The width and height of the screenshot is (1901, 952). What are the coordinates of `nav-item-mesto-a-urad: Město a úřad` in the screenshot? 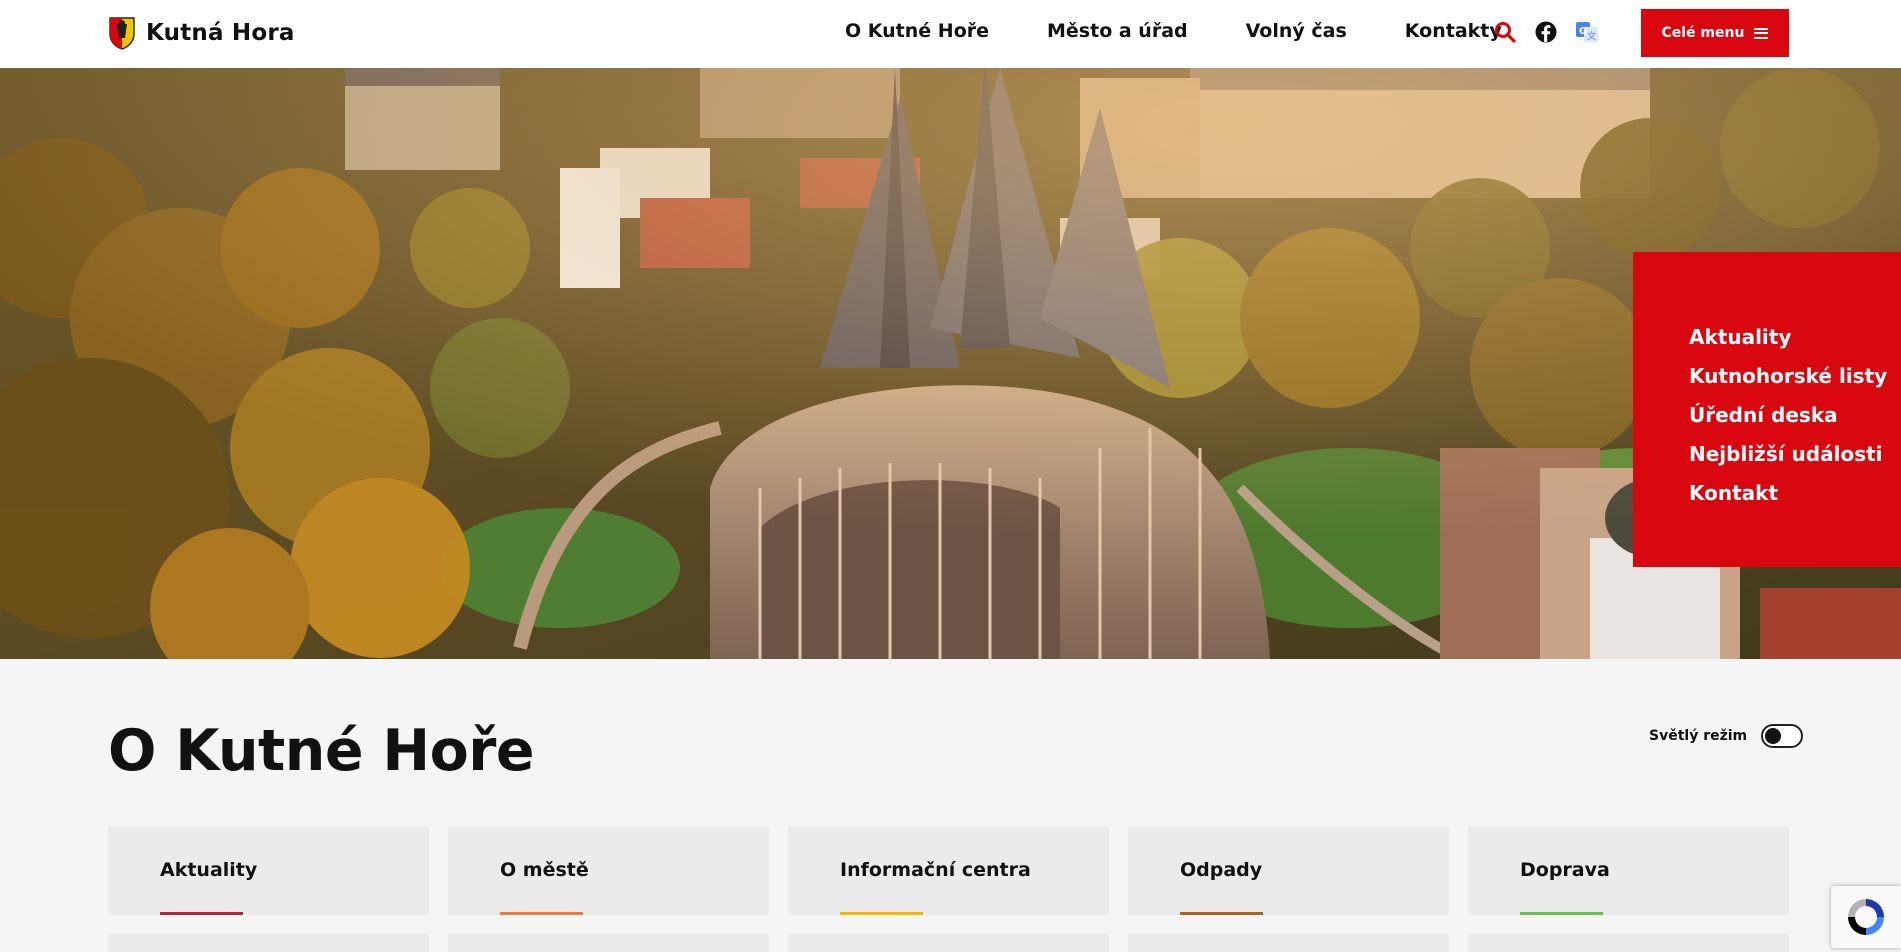 It's located at (1117, 31).